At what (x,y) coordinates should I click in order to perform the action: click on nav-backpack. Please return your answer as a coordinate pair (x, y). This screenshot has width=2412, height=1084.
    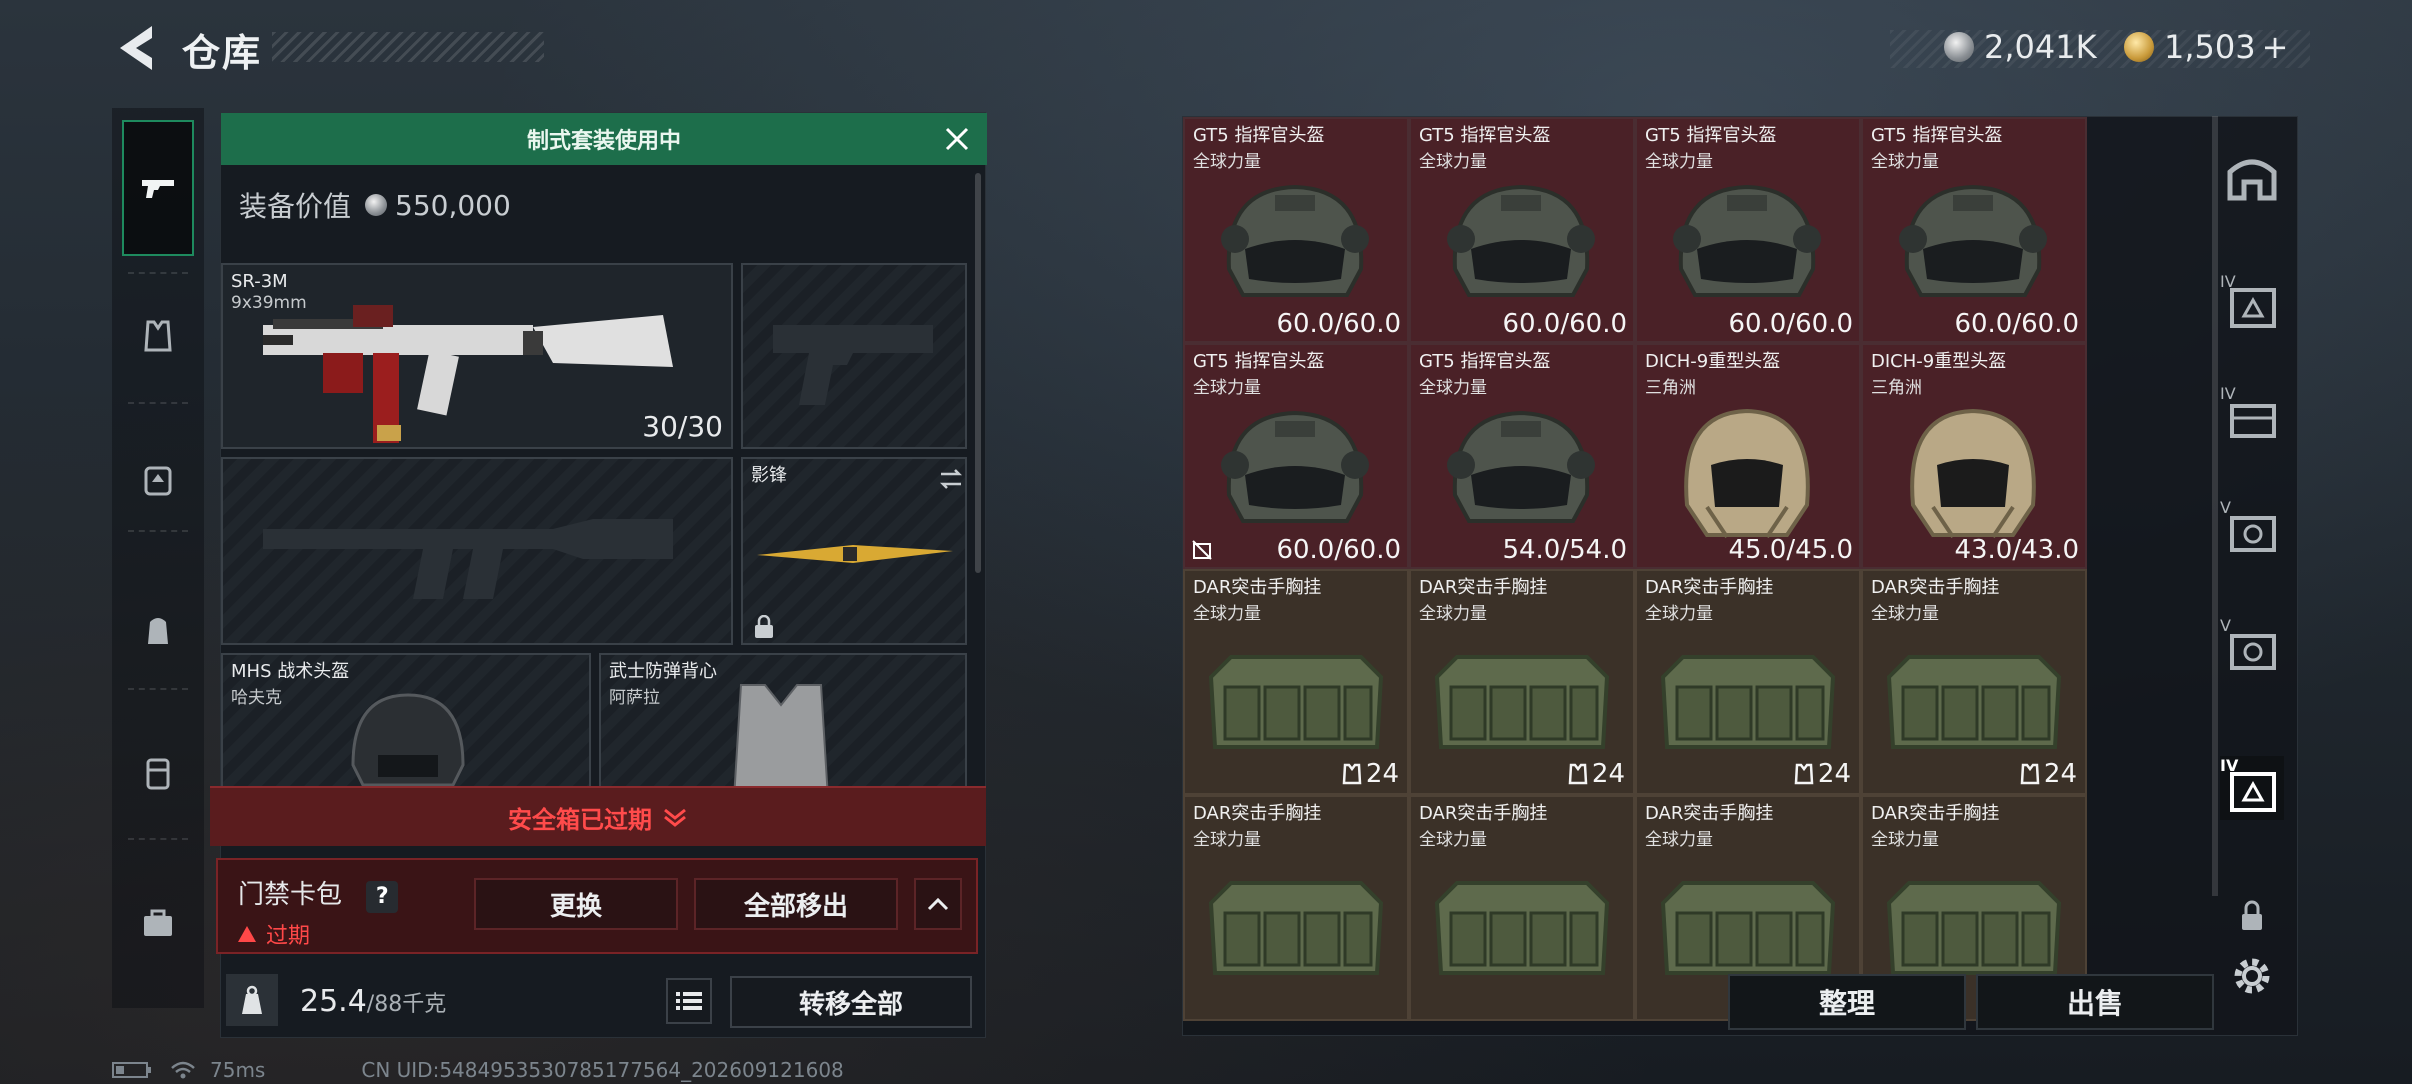
    Looking at the image, I should click on (158, 630).